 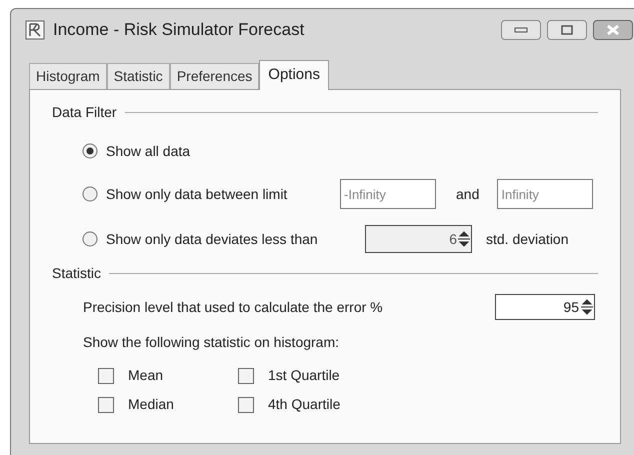 I want to click on precision-label: Precision level that used to calculate the error %, so click(x=233, y=307).